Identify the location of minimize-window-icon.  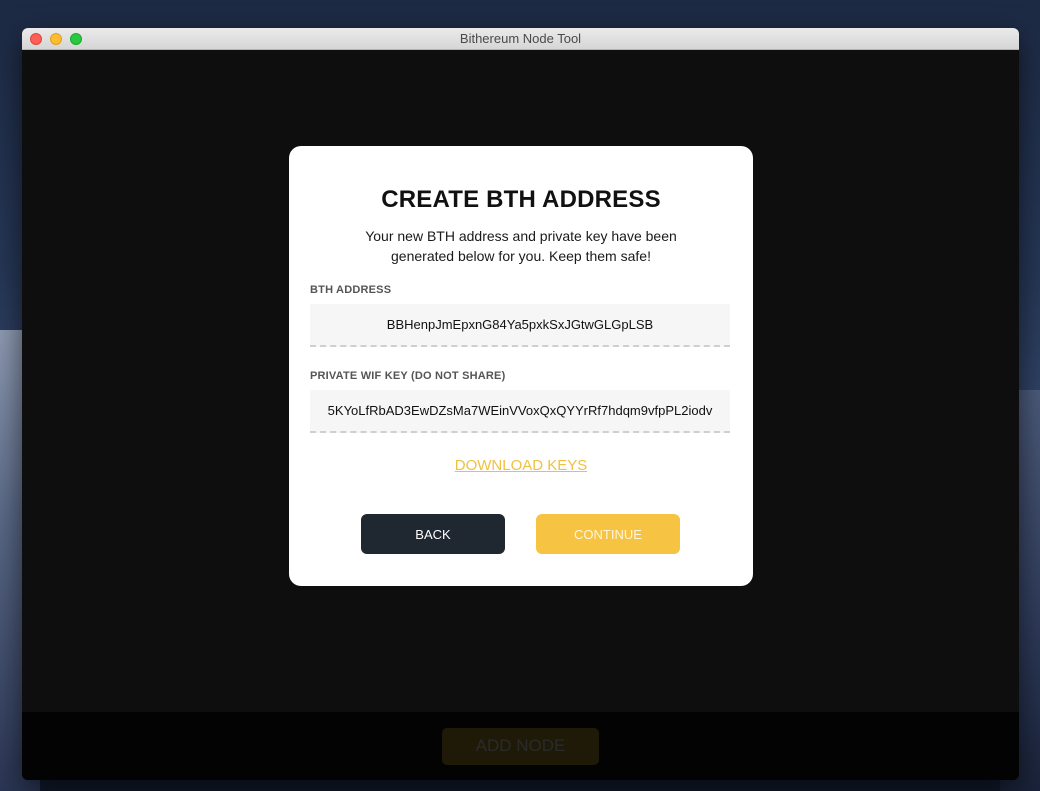
(56, 39).